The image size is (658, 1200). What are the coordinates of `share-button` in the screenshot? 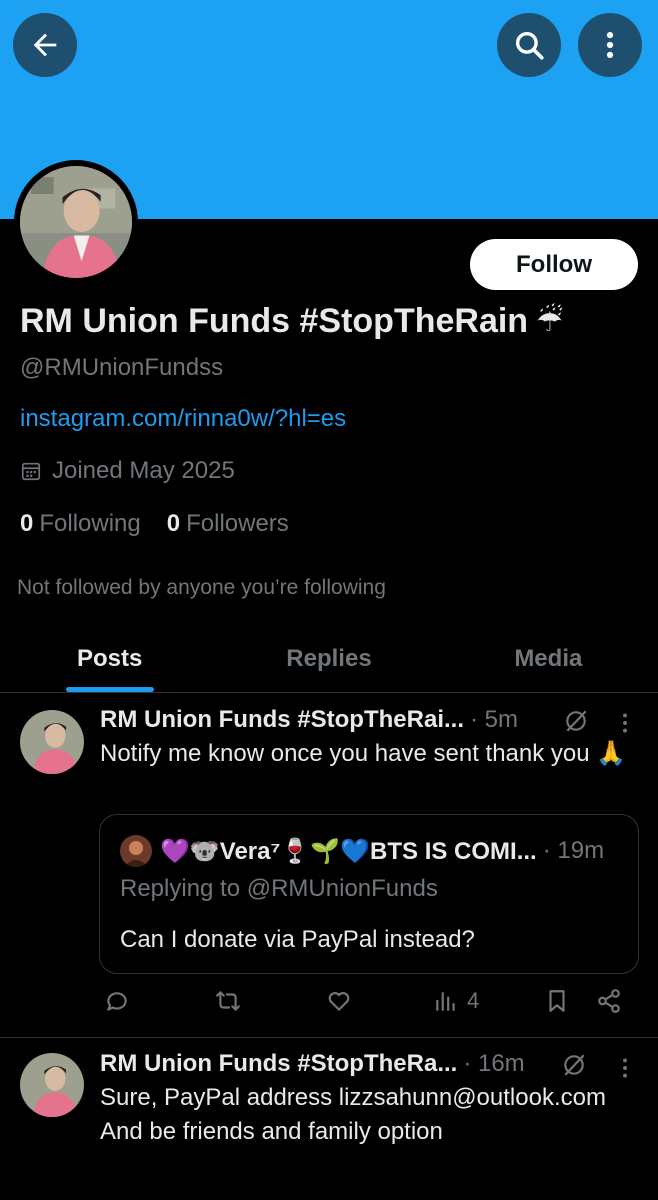 It's located at (609, 1001).